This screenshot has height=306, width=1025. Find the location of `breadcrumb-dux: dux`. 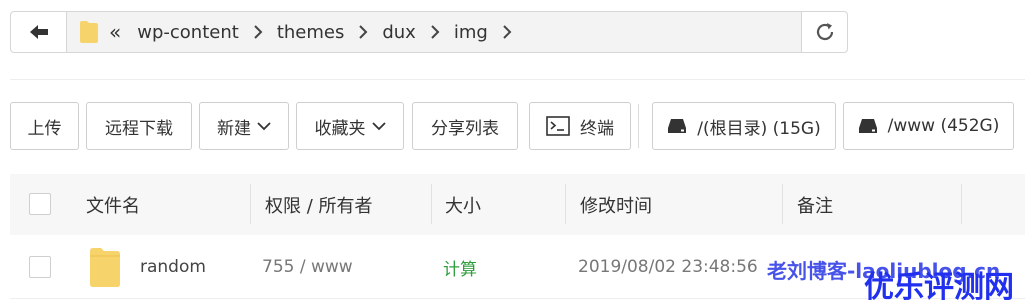

breadcrumb-dux: dux is located at coordinates (399, 32).